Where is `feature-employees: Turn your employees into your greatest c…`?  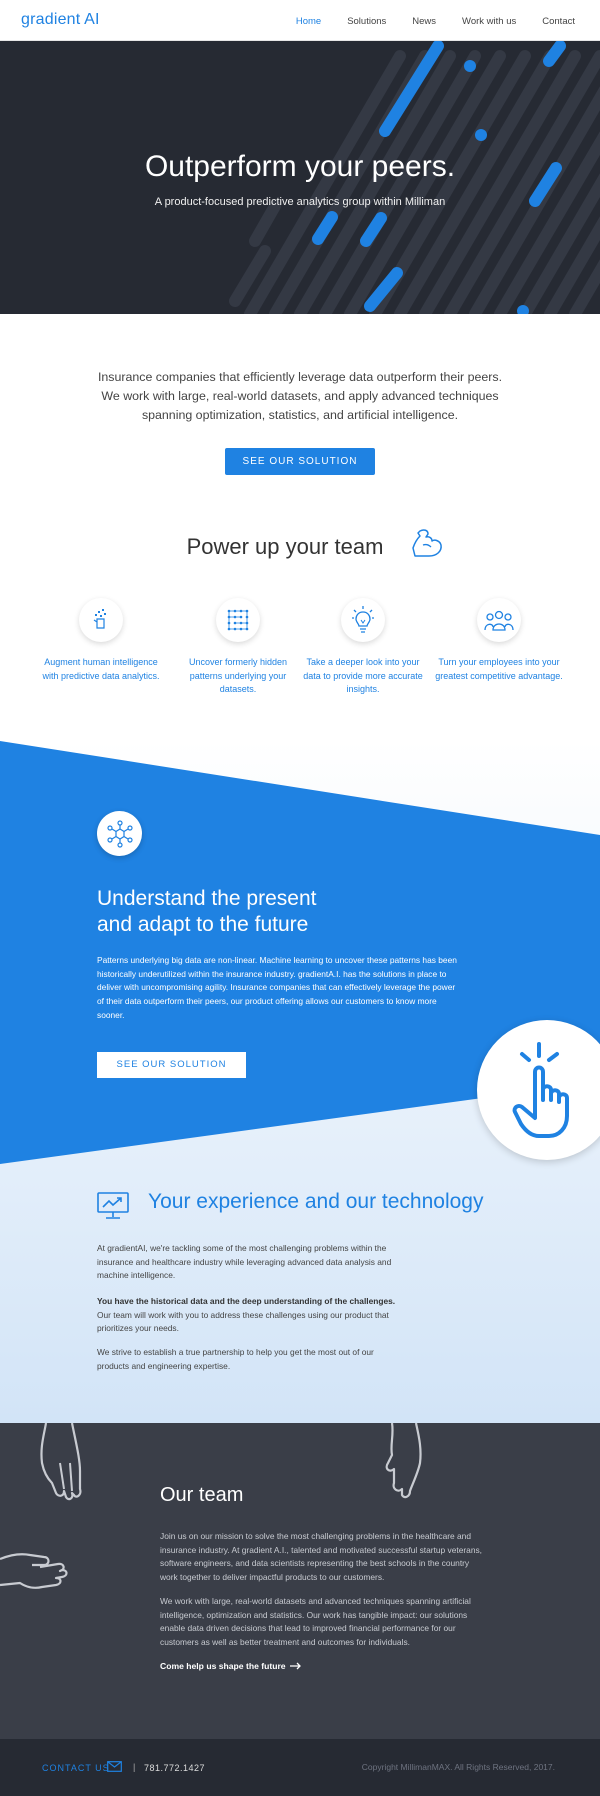 feature-employees: Turn your employees into your greatest c… is located at coordinates (499, 640).